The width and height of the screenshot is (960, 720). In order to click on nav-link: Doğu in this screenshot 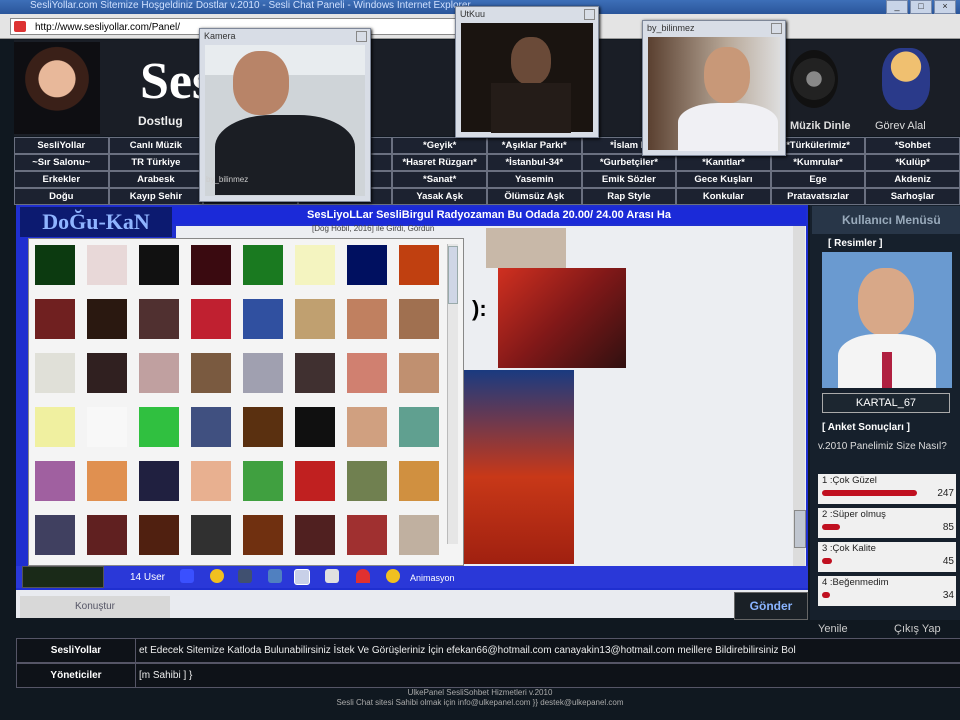, I will do `click(61, 196)`.